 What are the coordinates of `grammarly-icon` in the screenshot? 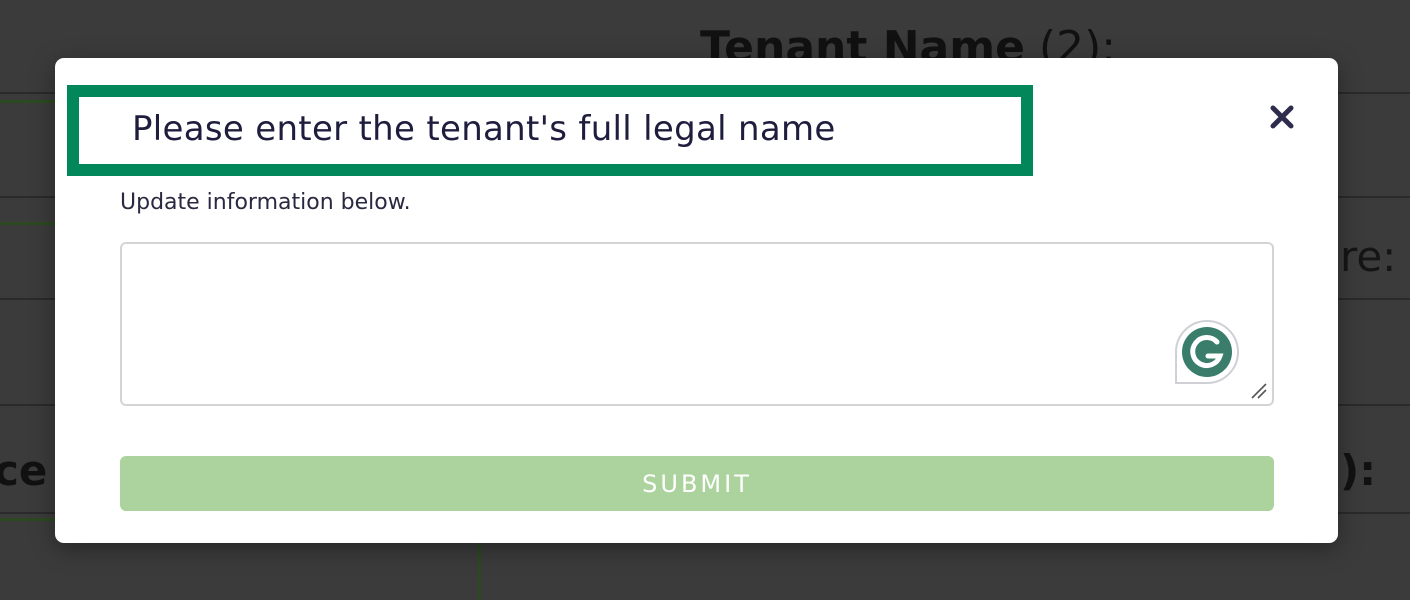 It's located at (1207, 351).